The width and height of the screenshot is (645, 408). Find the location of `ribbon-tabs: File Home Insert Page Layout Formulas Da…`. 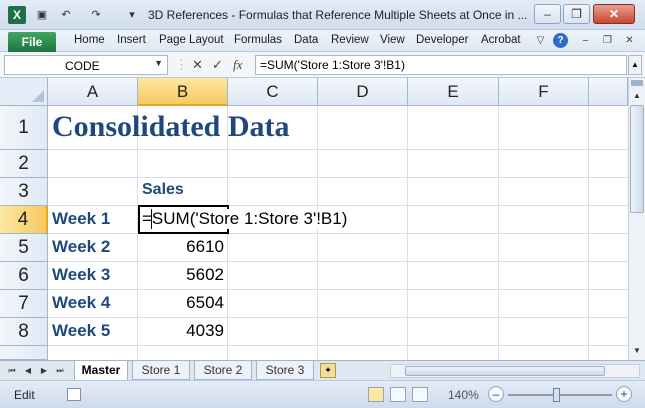

ribbon-tabs: File Home Insert Page Layout Formulas Da… is located at coordinates (322, 41).